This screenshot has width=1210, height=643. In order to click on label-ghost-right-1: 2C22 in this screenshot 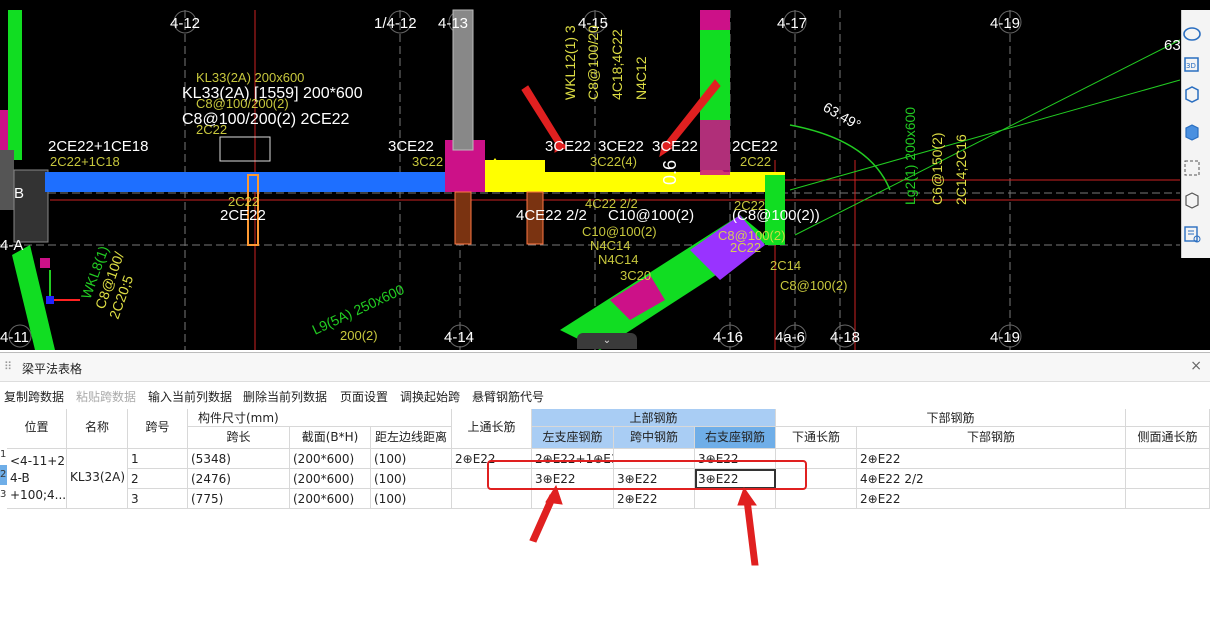, I will do `click(749, 205)`.